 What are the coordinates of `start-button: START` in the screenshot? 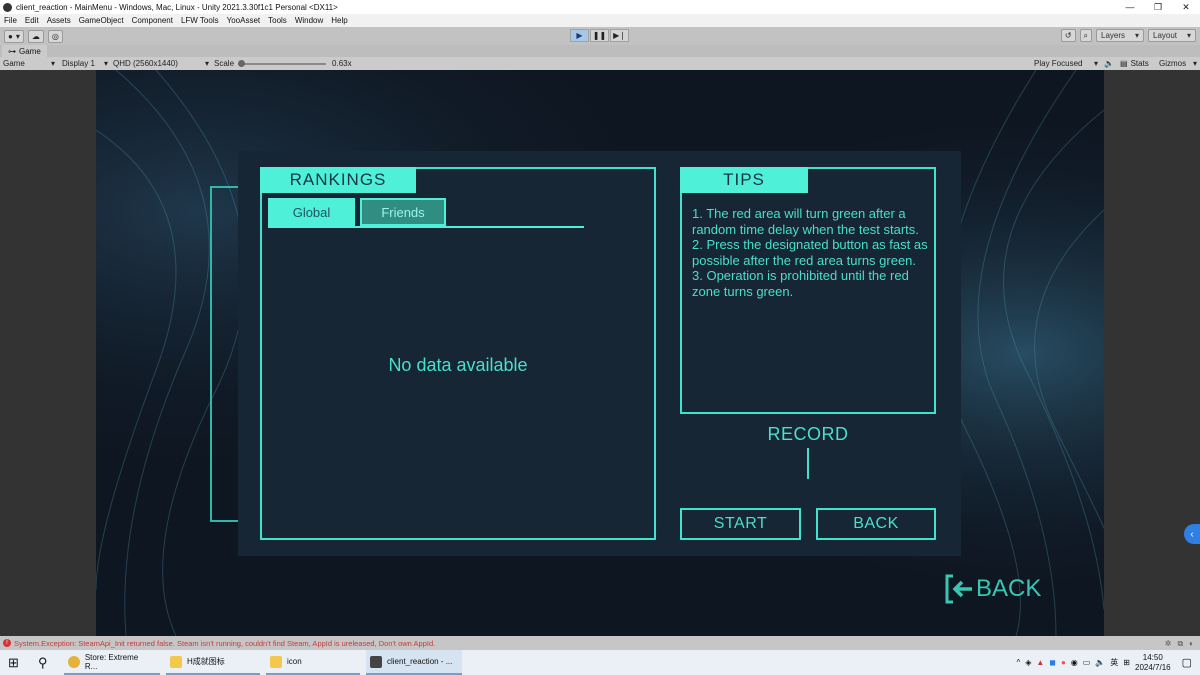 It's located at (740, 524).